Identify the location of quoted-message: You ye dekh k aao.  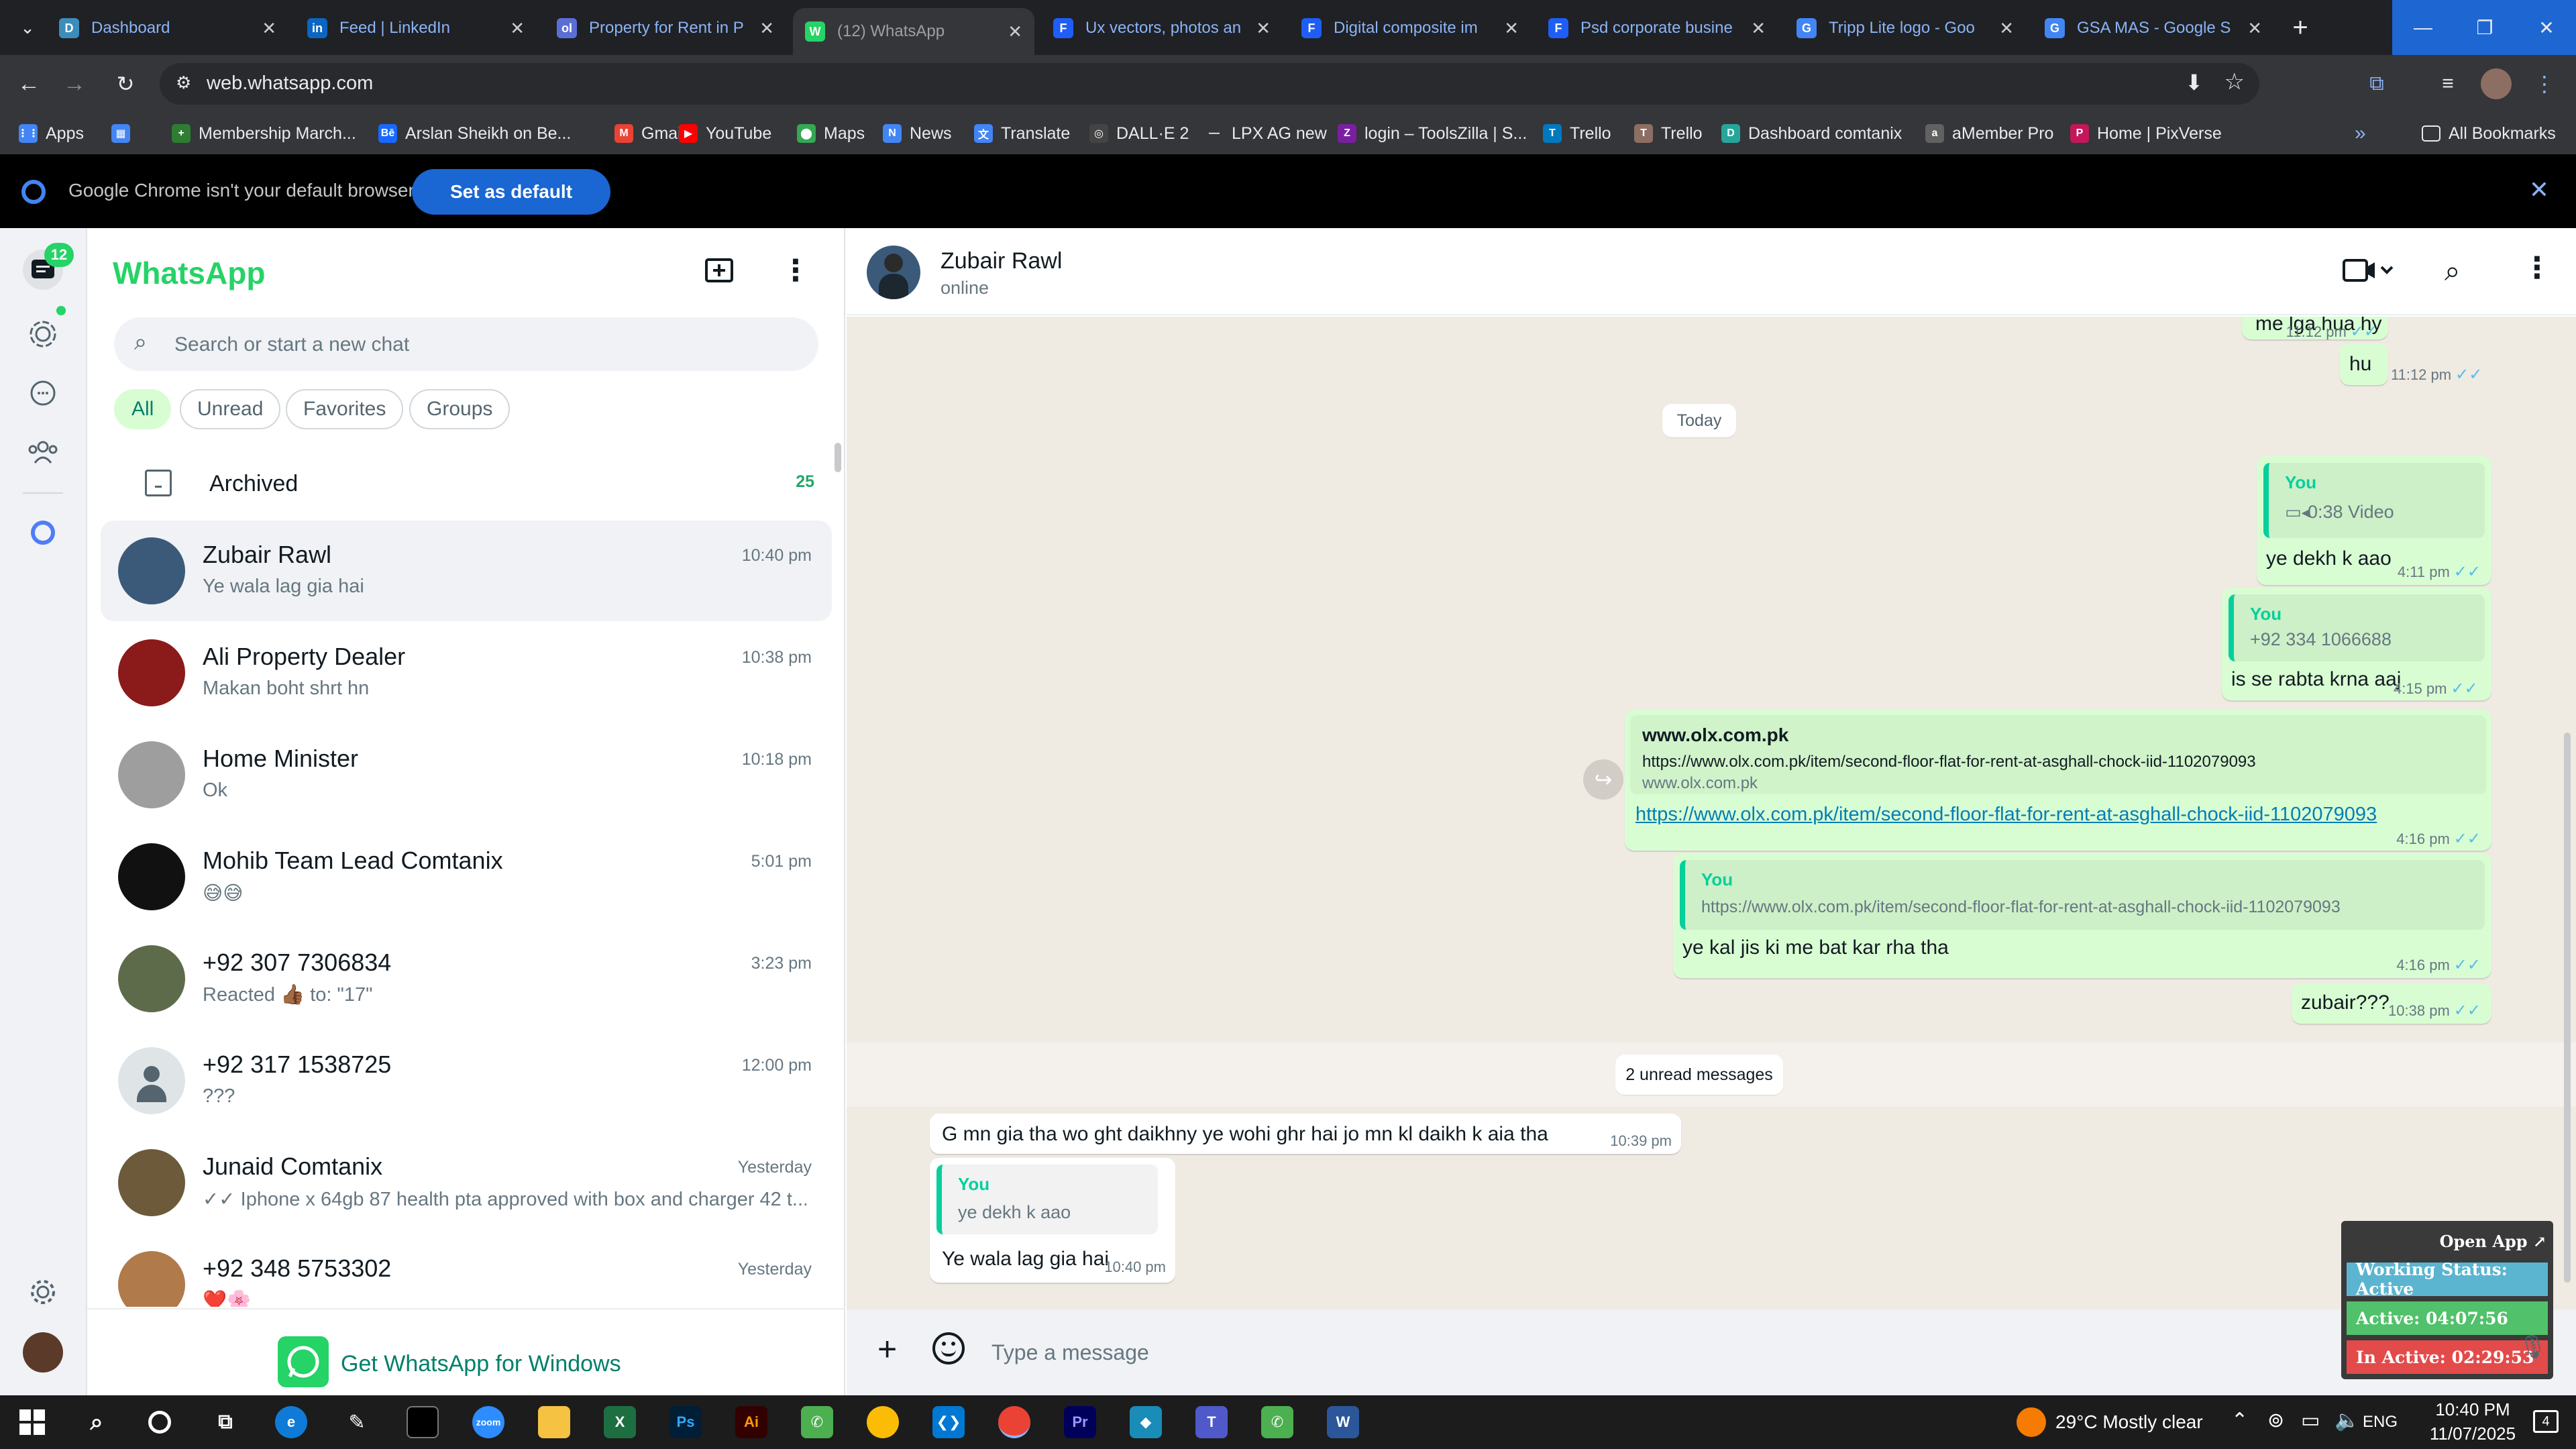
(1047, 1199).